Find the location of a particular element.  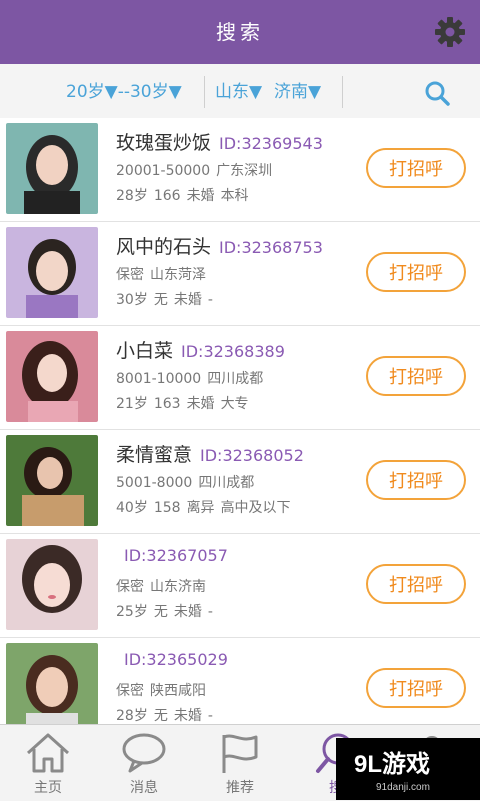

user-id: ID:32368389 is located at coordinates (233, 351).